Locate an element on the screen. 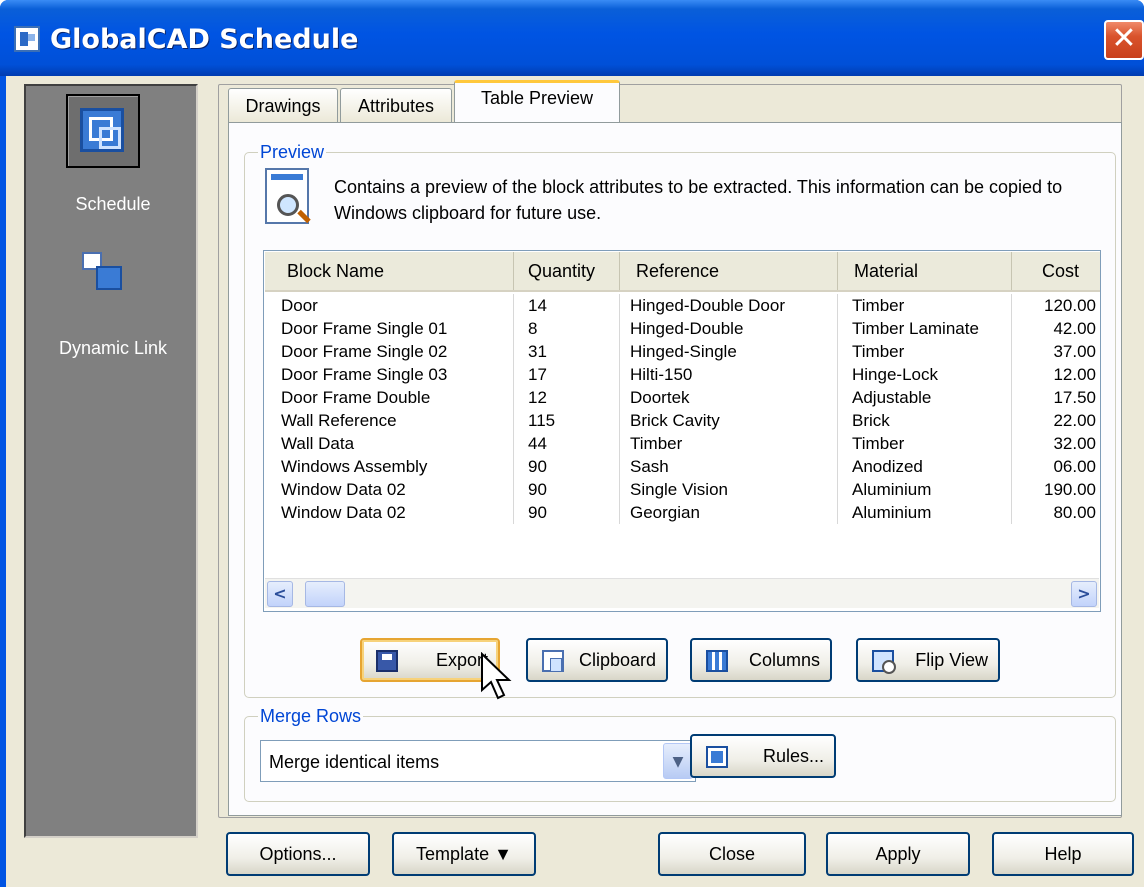  cell-reference: Hilti-150 is located at coordinates (729, 374).